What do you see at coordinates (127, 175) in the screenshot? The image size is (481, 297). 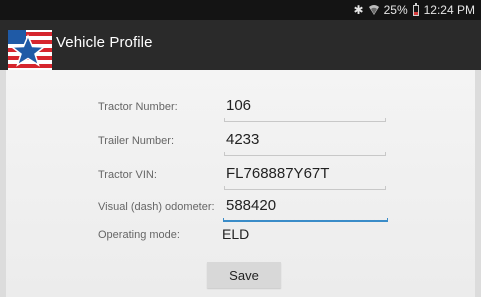 I see `tractor-vin-label: Tractor VIN:` at bounding box center [127, 175].